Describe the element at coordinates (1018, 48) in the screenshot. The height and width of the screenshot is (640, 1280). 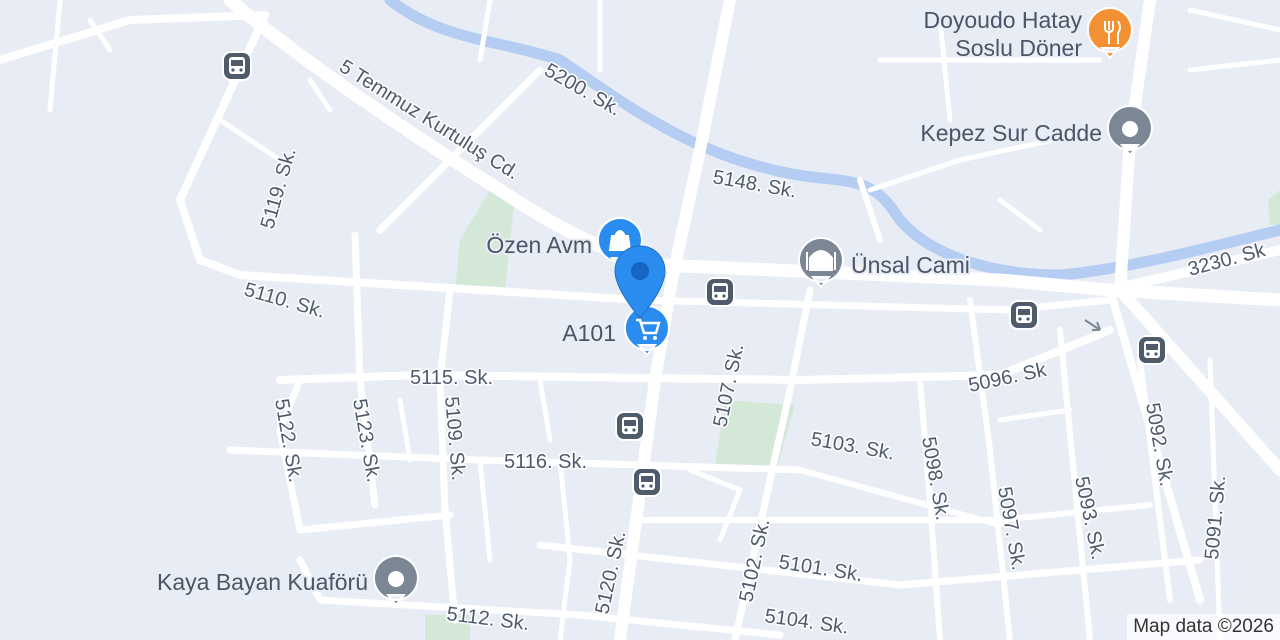
I see `poi-label-line2: Soslu Döner` at that location.